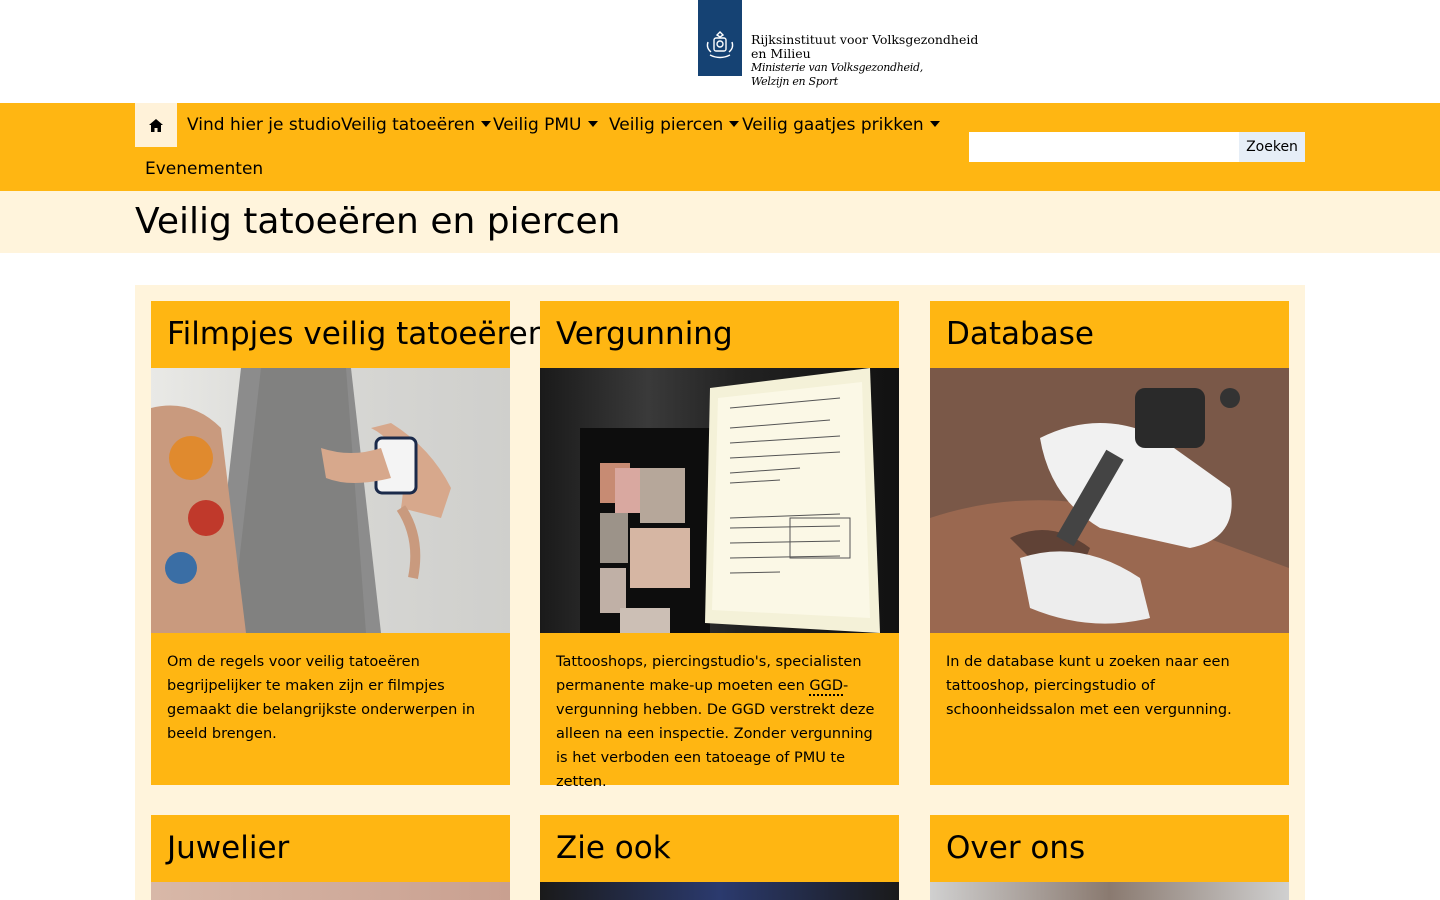 The image size is (1440, 900). I want to click on nav-item-label: Evenementen, so click(204, 169).